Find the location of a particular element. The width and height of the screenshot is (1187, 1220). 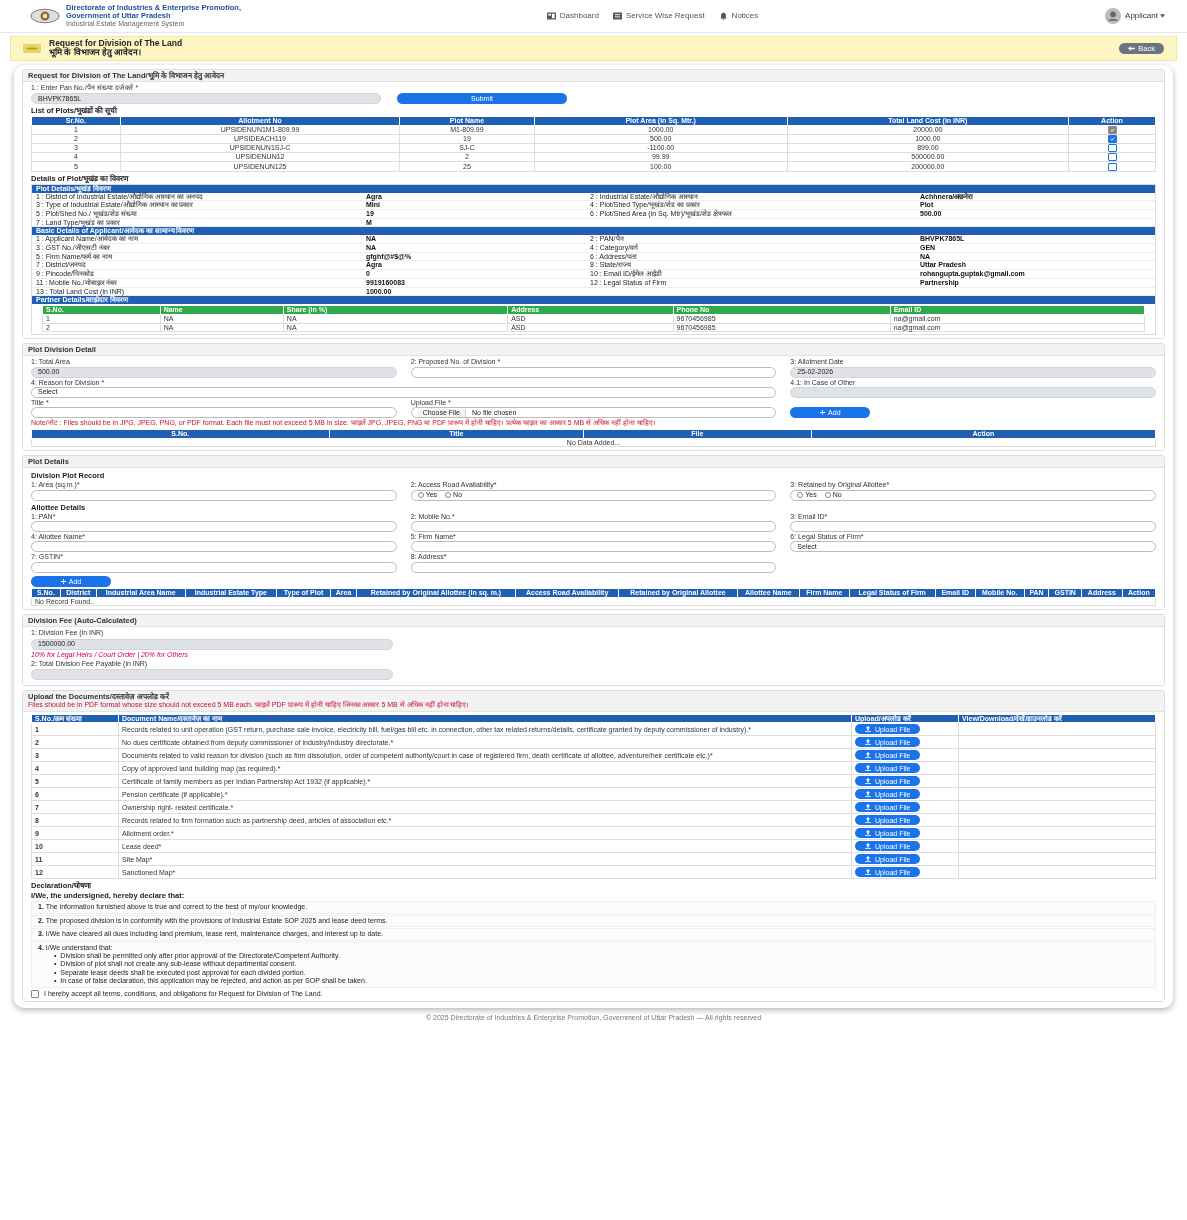

nav-link: Dashboard is located at coordinates (572, 16).